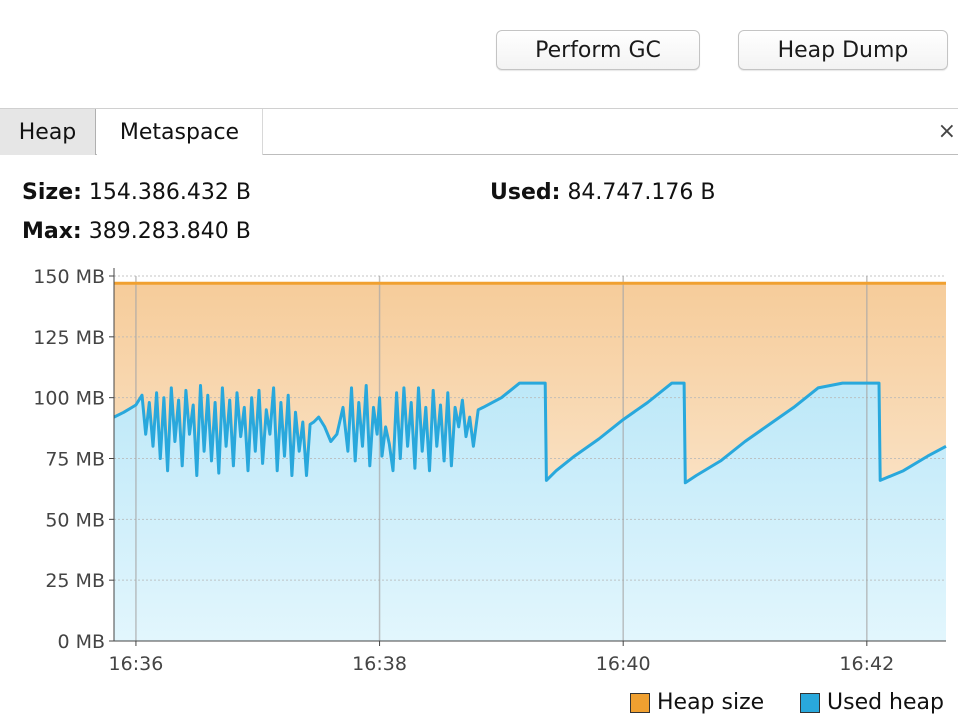  What do you see at coordinates (885, 702) in the screenshot?
I see `legend-used-heap-label: Used heap` at bounding box center [885, 702].